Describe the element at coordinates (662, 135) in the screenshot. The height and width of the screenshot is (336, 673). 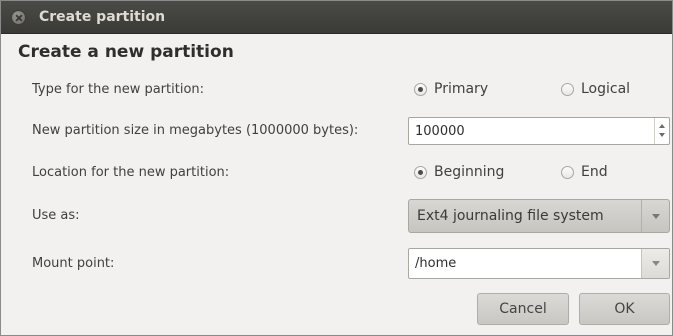
I see `spin-down-icon` at that location.